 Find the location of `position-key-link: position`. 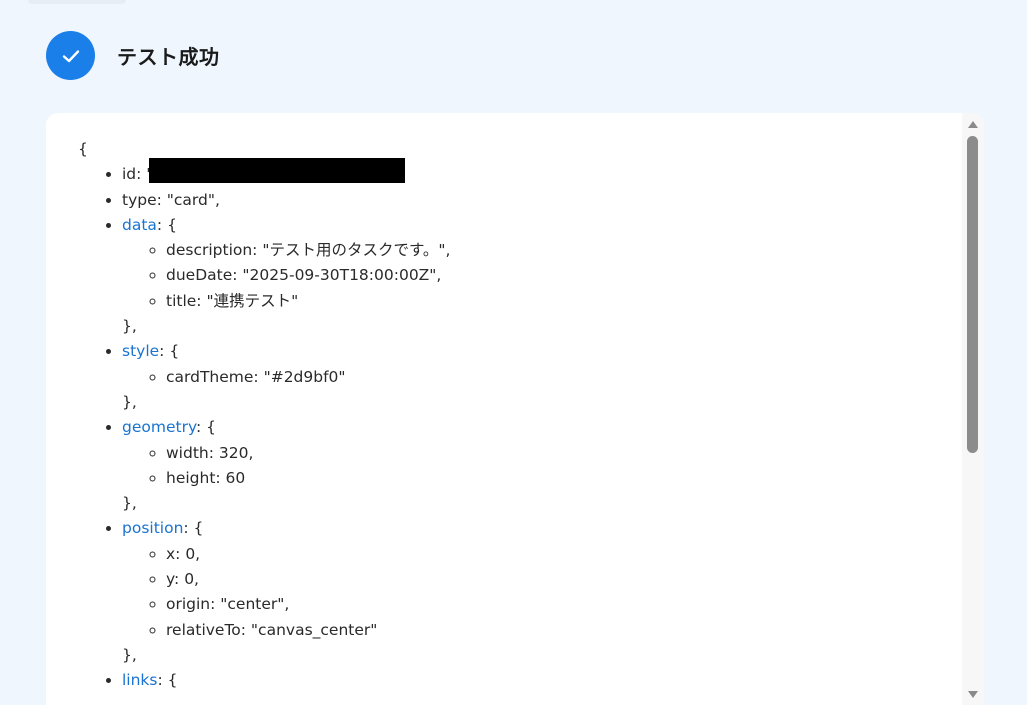

position-key-link: position is located at coordinates (152, 528).